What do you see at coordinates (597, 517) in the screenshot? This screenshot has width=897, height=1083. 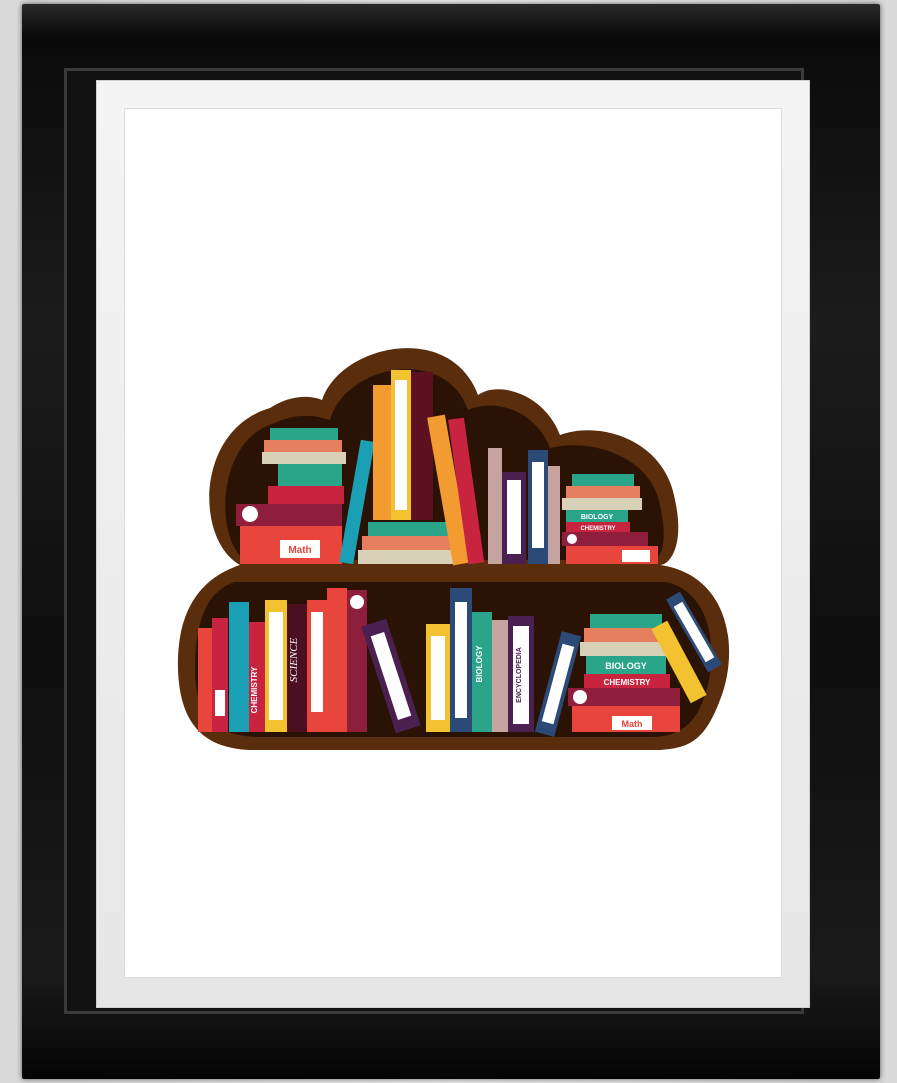 I see `biology-label: BIOLOGY` at bounding box center [597, 517].